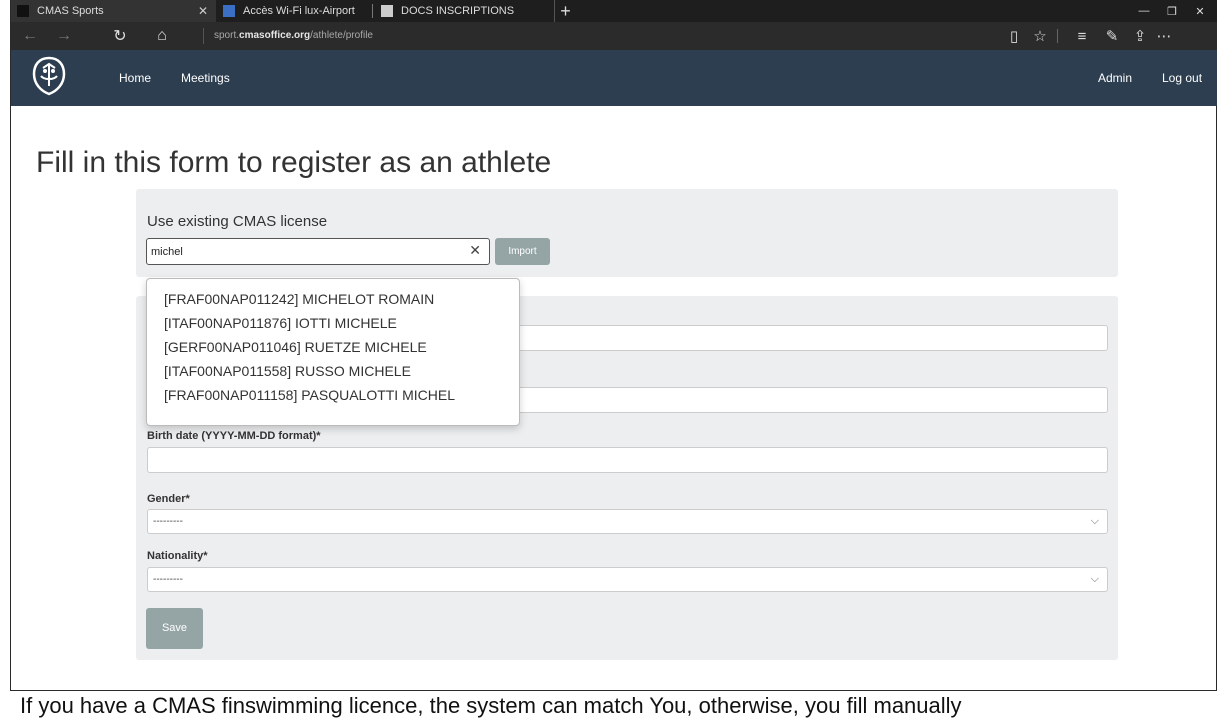 The width and height of the screenshot is (1217, 720). Describe the element at coordinates (1164, 36) in the screenshot. I see `more-icon: ⋯` at that location.